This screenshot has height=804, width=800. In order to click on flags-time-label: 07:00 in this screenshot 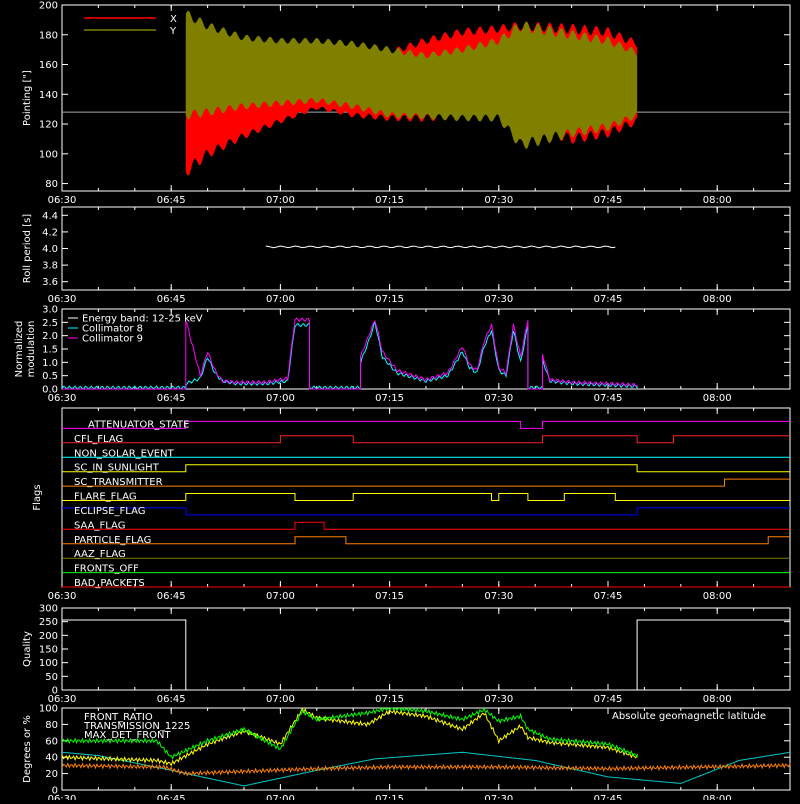, I will do `click(280, 596)`.